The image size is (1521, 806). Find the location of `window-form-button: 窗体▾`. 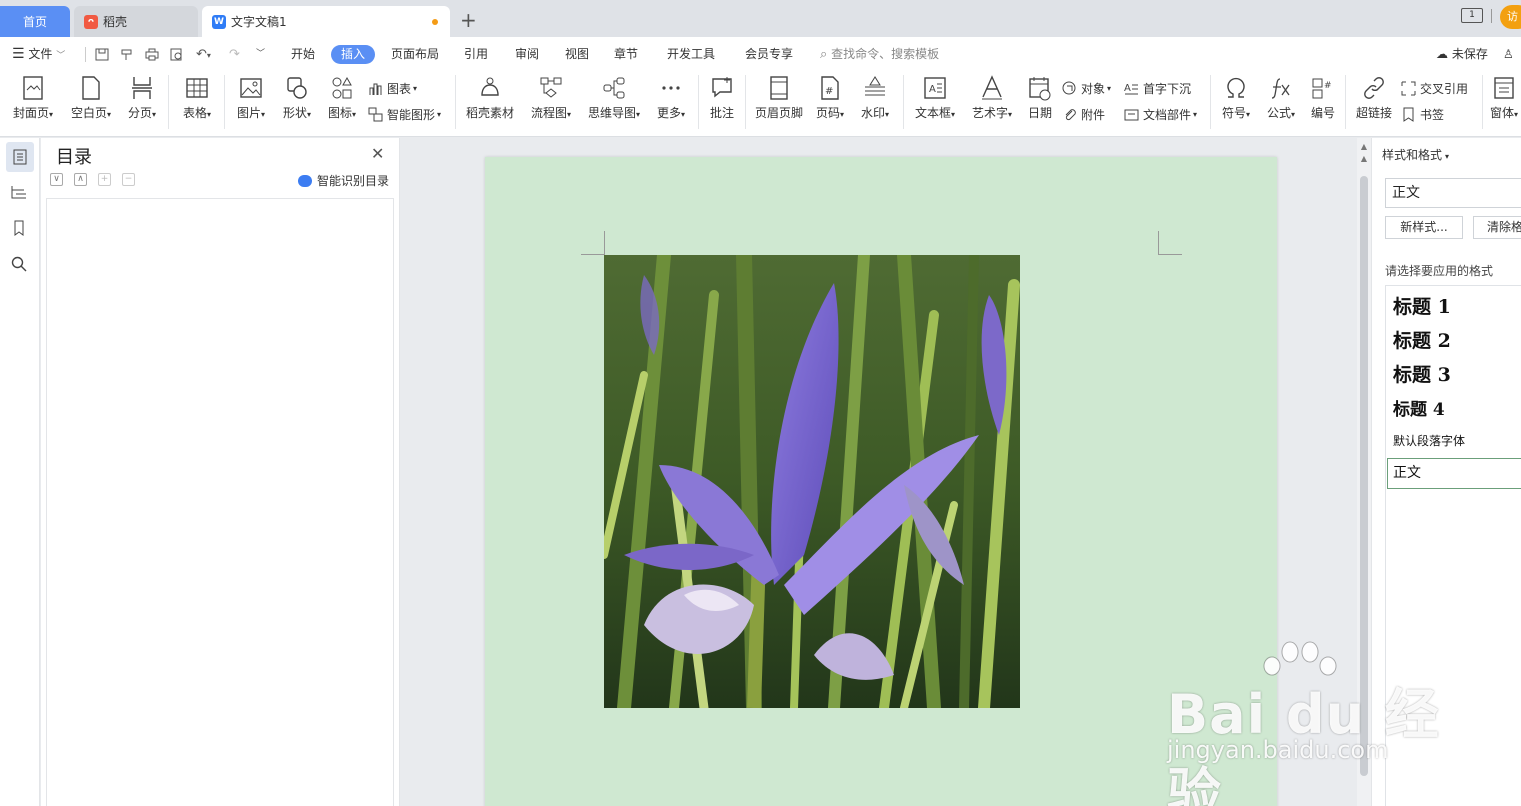

window-form-button: 窗体▾ is located at coordinates (1504, 98).